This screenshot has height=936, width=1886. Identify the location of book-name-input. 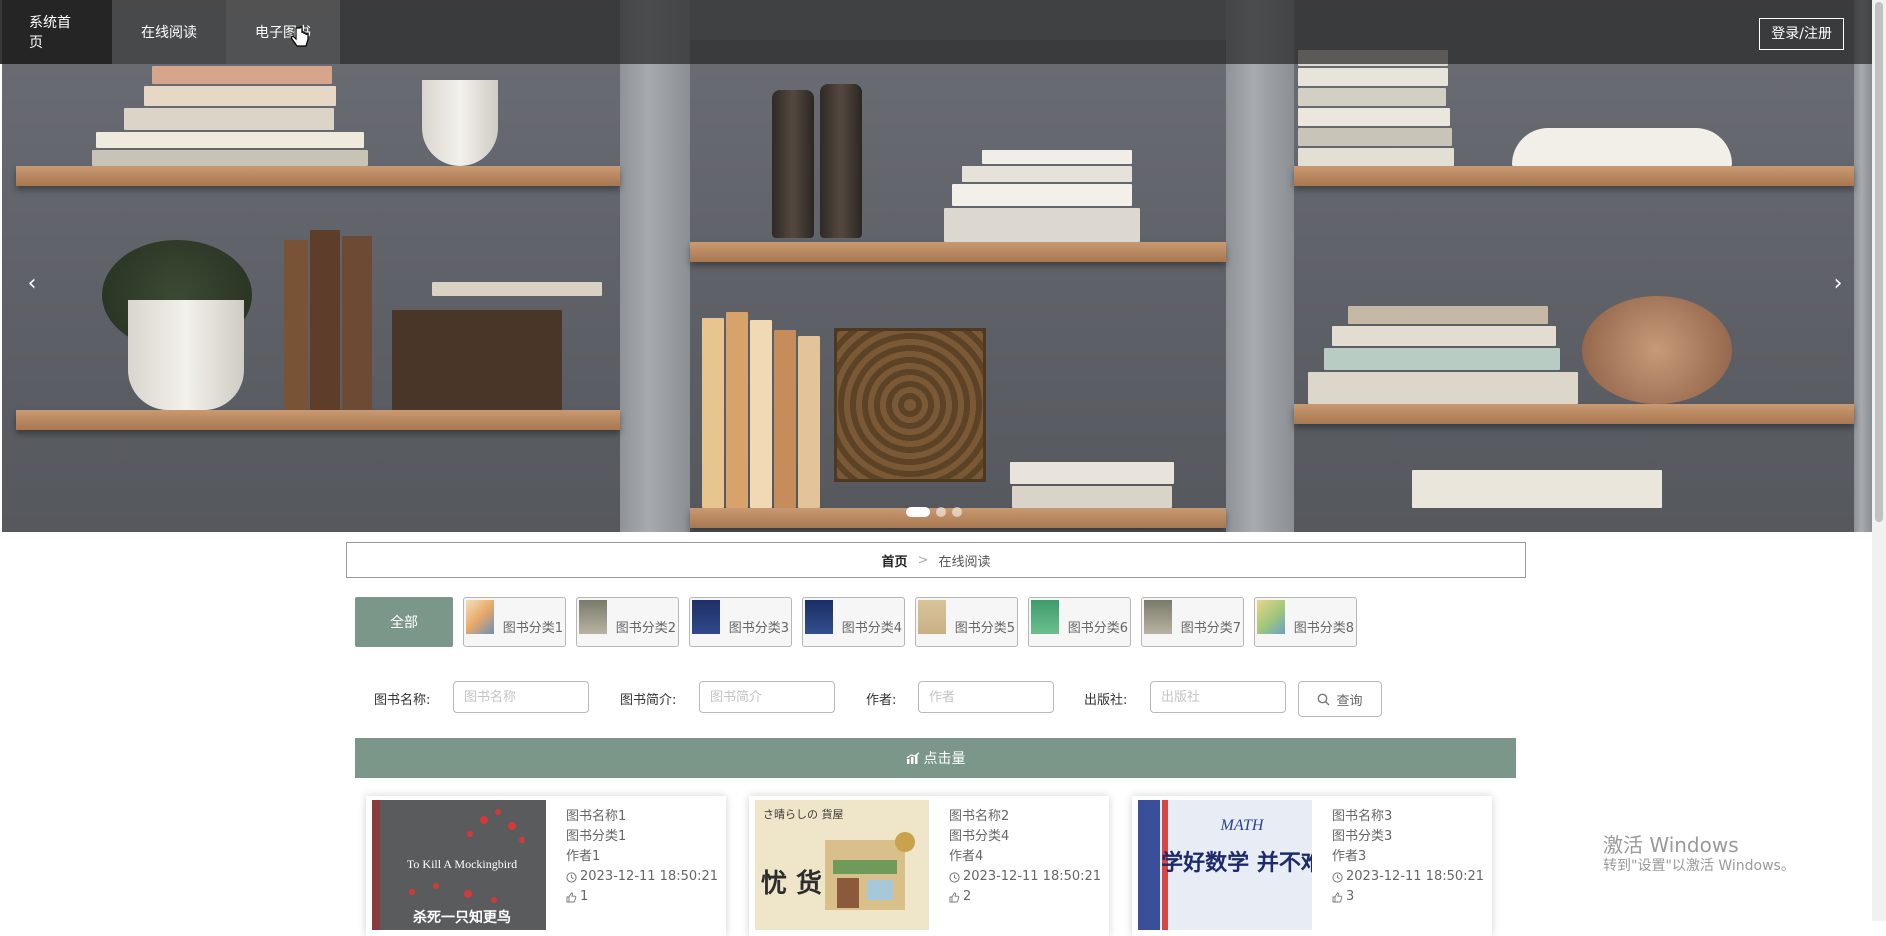
(521, 697).